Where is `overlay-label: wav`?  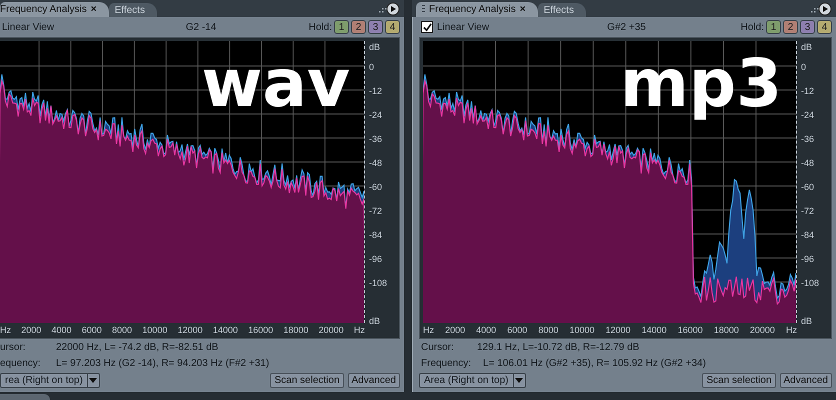 overlay-label: wav is located at coordinates (275, 84).